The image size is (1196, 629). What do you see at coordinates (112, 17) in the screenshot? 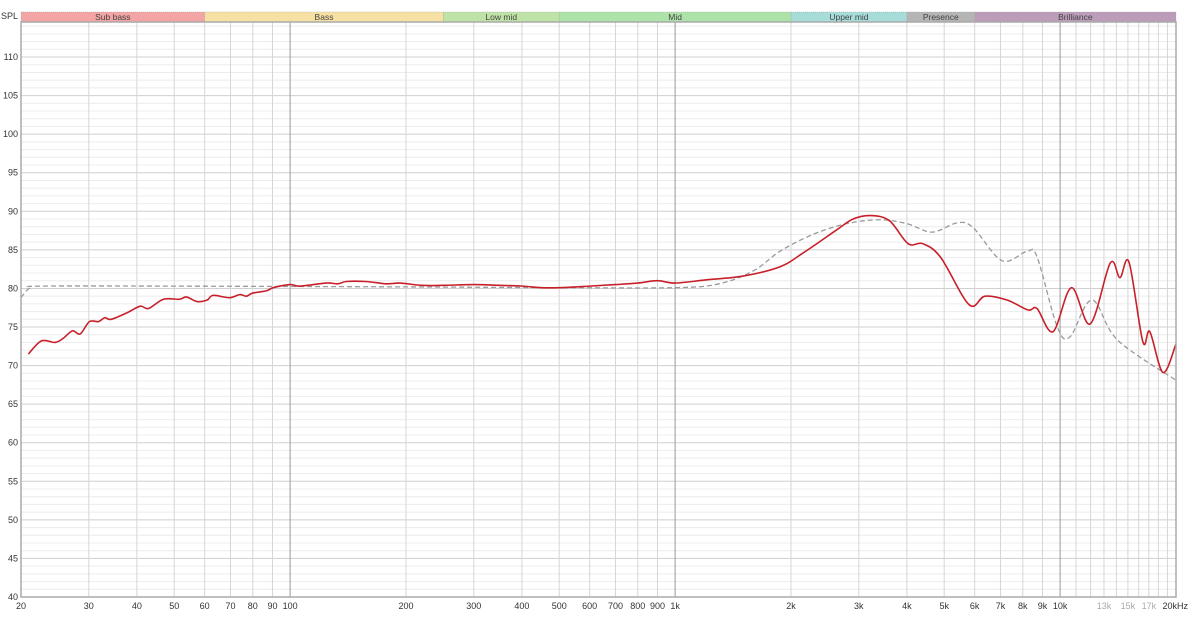
I see `band-label: Sub bass` at bounding box center [112, 17].